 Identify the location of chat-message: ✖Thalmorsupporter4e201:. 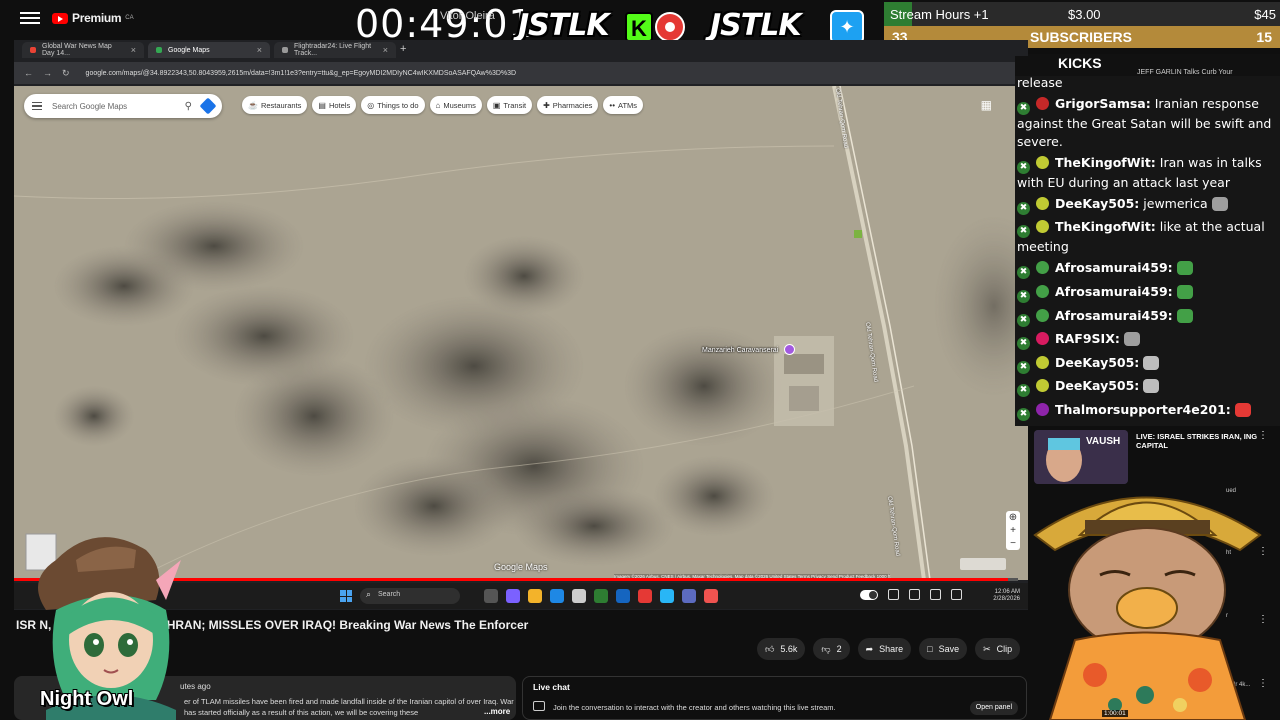
(1146, 426).